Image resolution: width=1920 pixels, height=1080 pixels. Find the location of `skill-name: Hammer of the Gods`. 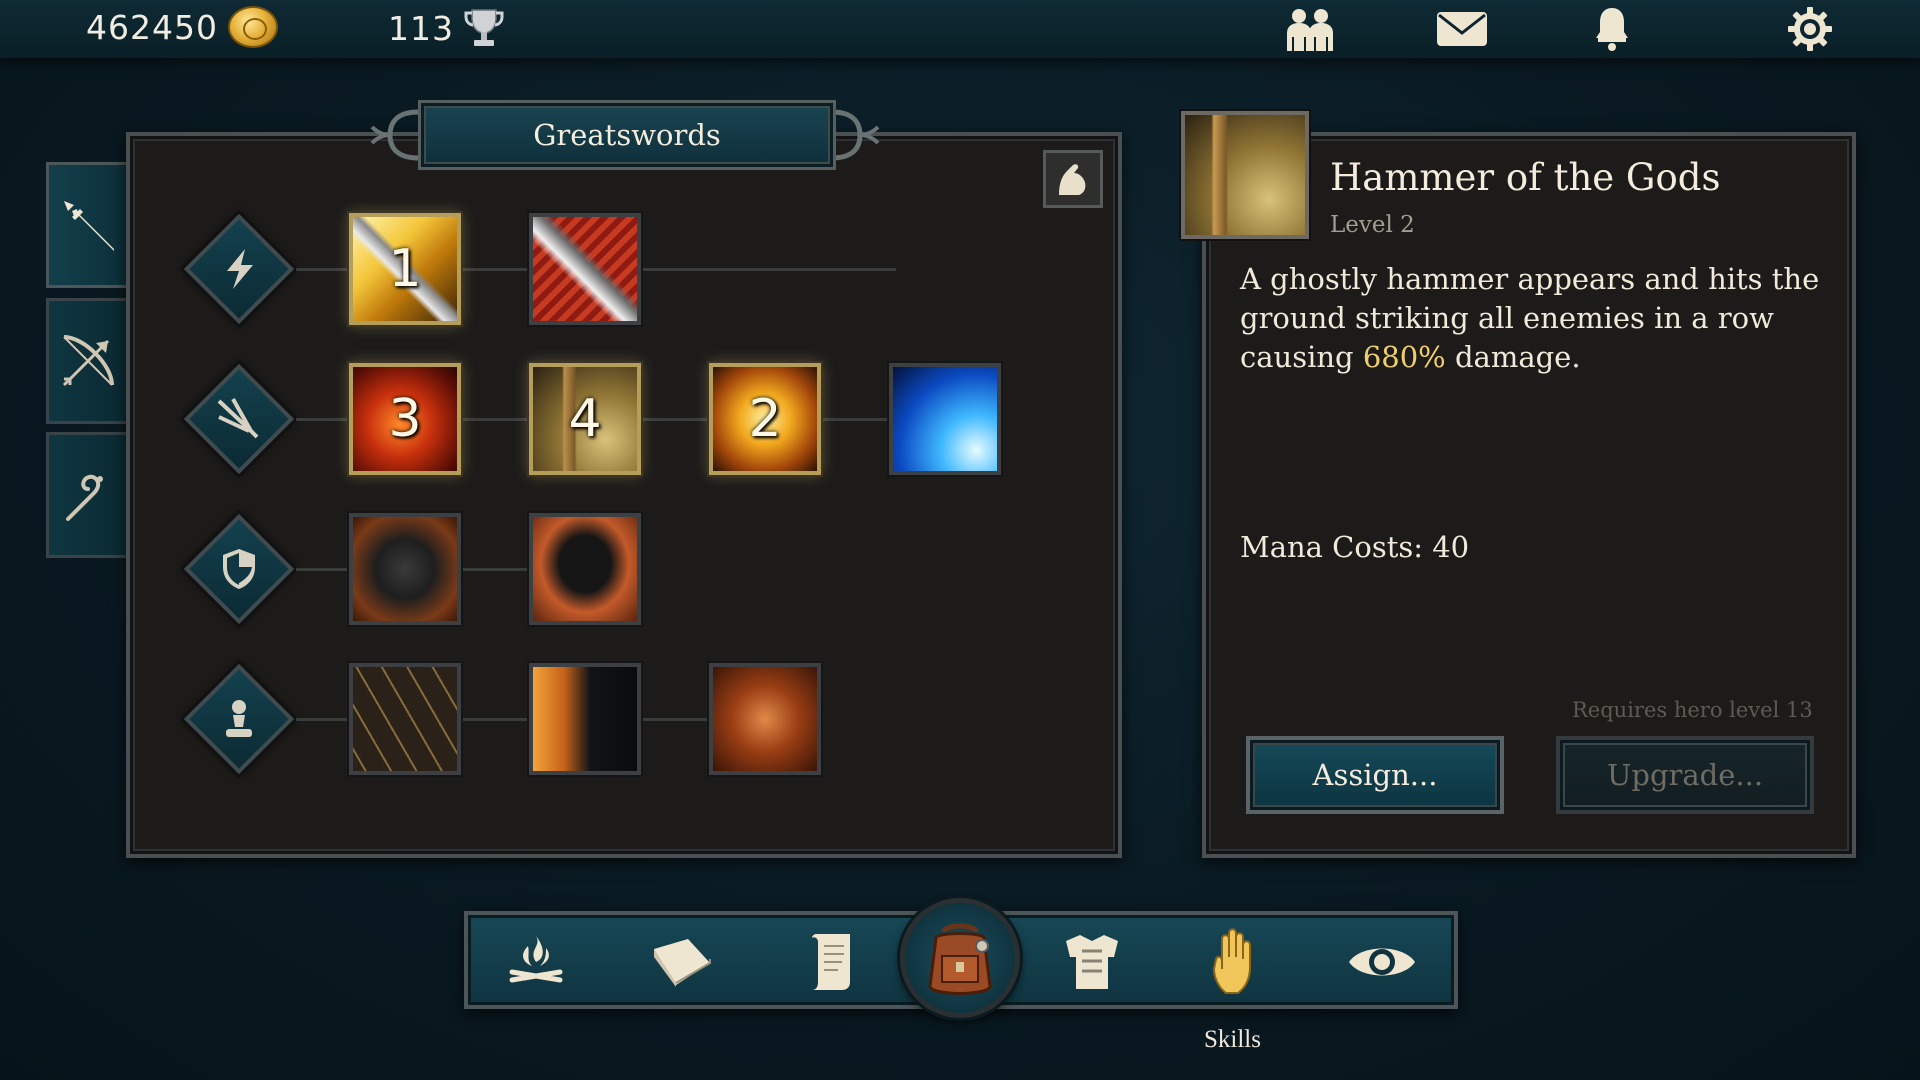

skill-name: Hammer of the Gods is located at coordinates (1525, 177).